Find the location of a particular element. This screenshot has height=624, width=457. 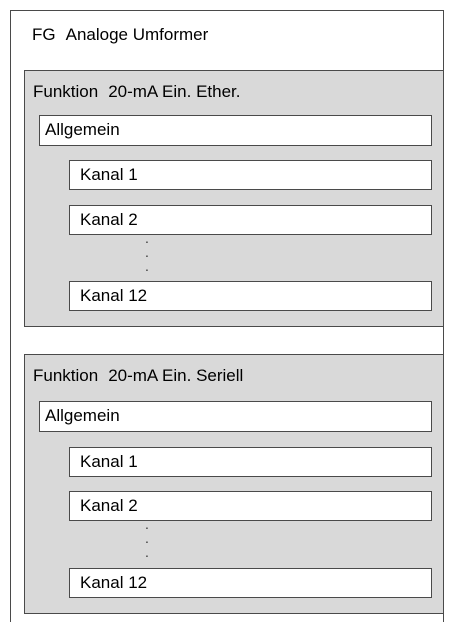

function-block-name: 20-mA Ein. Ether. is located at coordinates (174, 91).